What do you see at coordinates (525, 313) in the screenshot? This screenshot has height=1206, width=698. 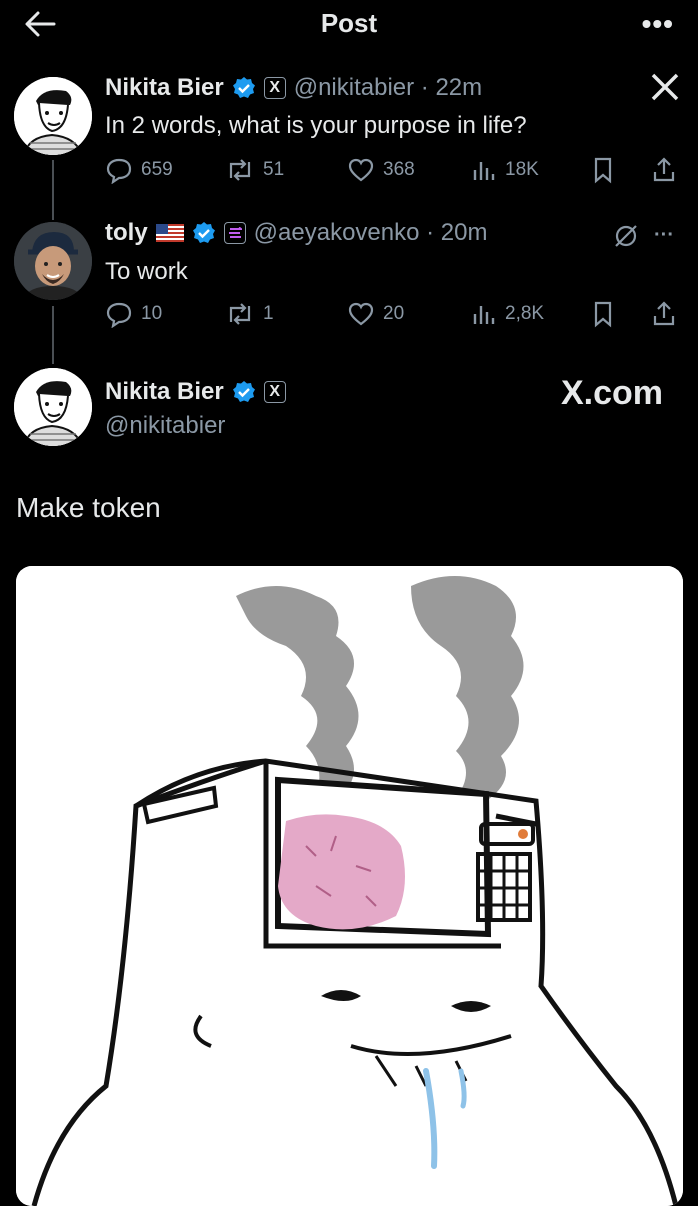 I see `views-count: 2,8K` at bounding box center [525, 313].